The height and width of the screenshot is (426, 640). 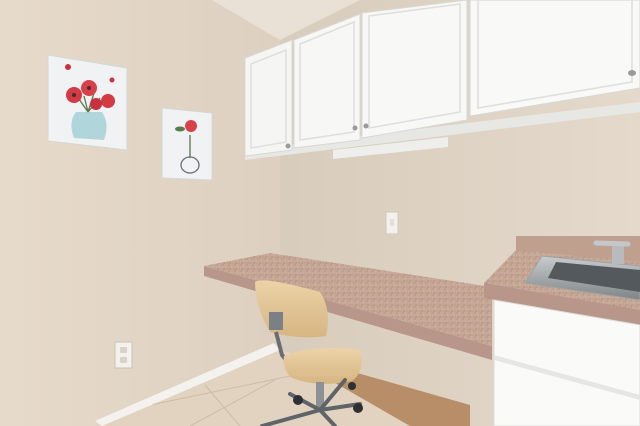 I want to click on wall-outlet, so click(x=123, y=355).